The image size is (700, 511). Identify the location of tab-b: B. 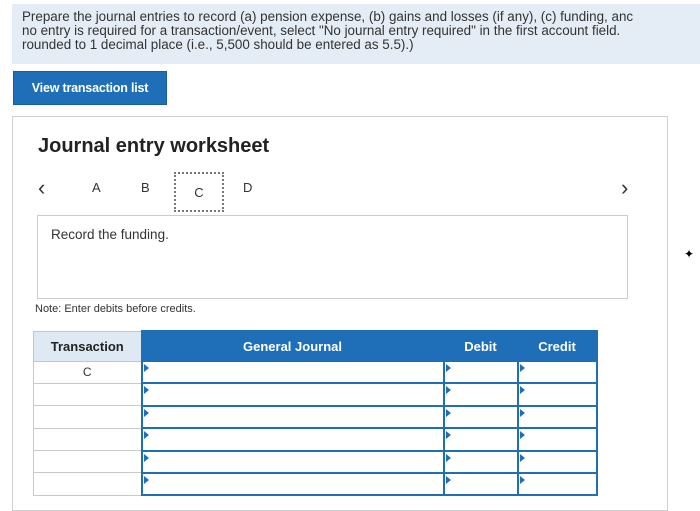
(145, 187).